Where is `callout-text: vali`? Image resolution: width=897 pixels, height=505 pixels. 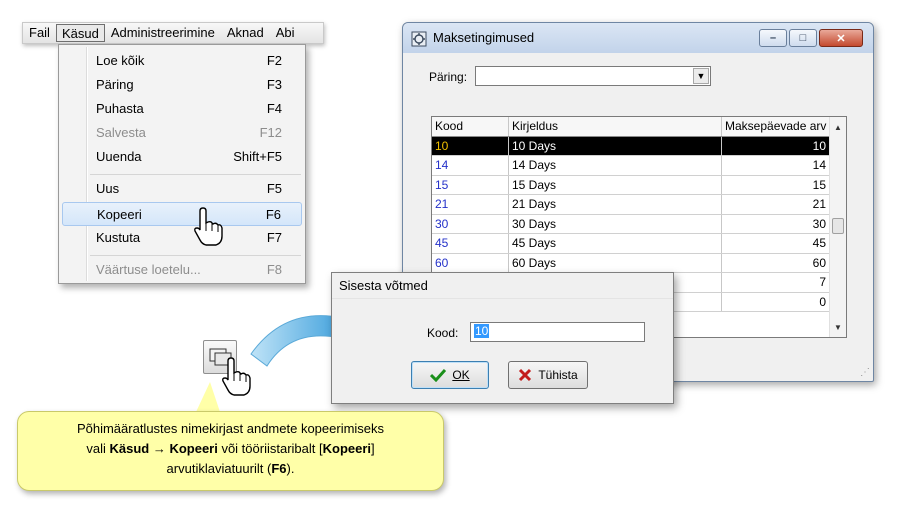 callout-text: vali is located at coordinates (98, 448).